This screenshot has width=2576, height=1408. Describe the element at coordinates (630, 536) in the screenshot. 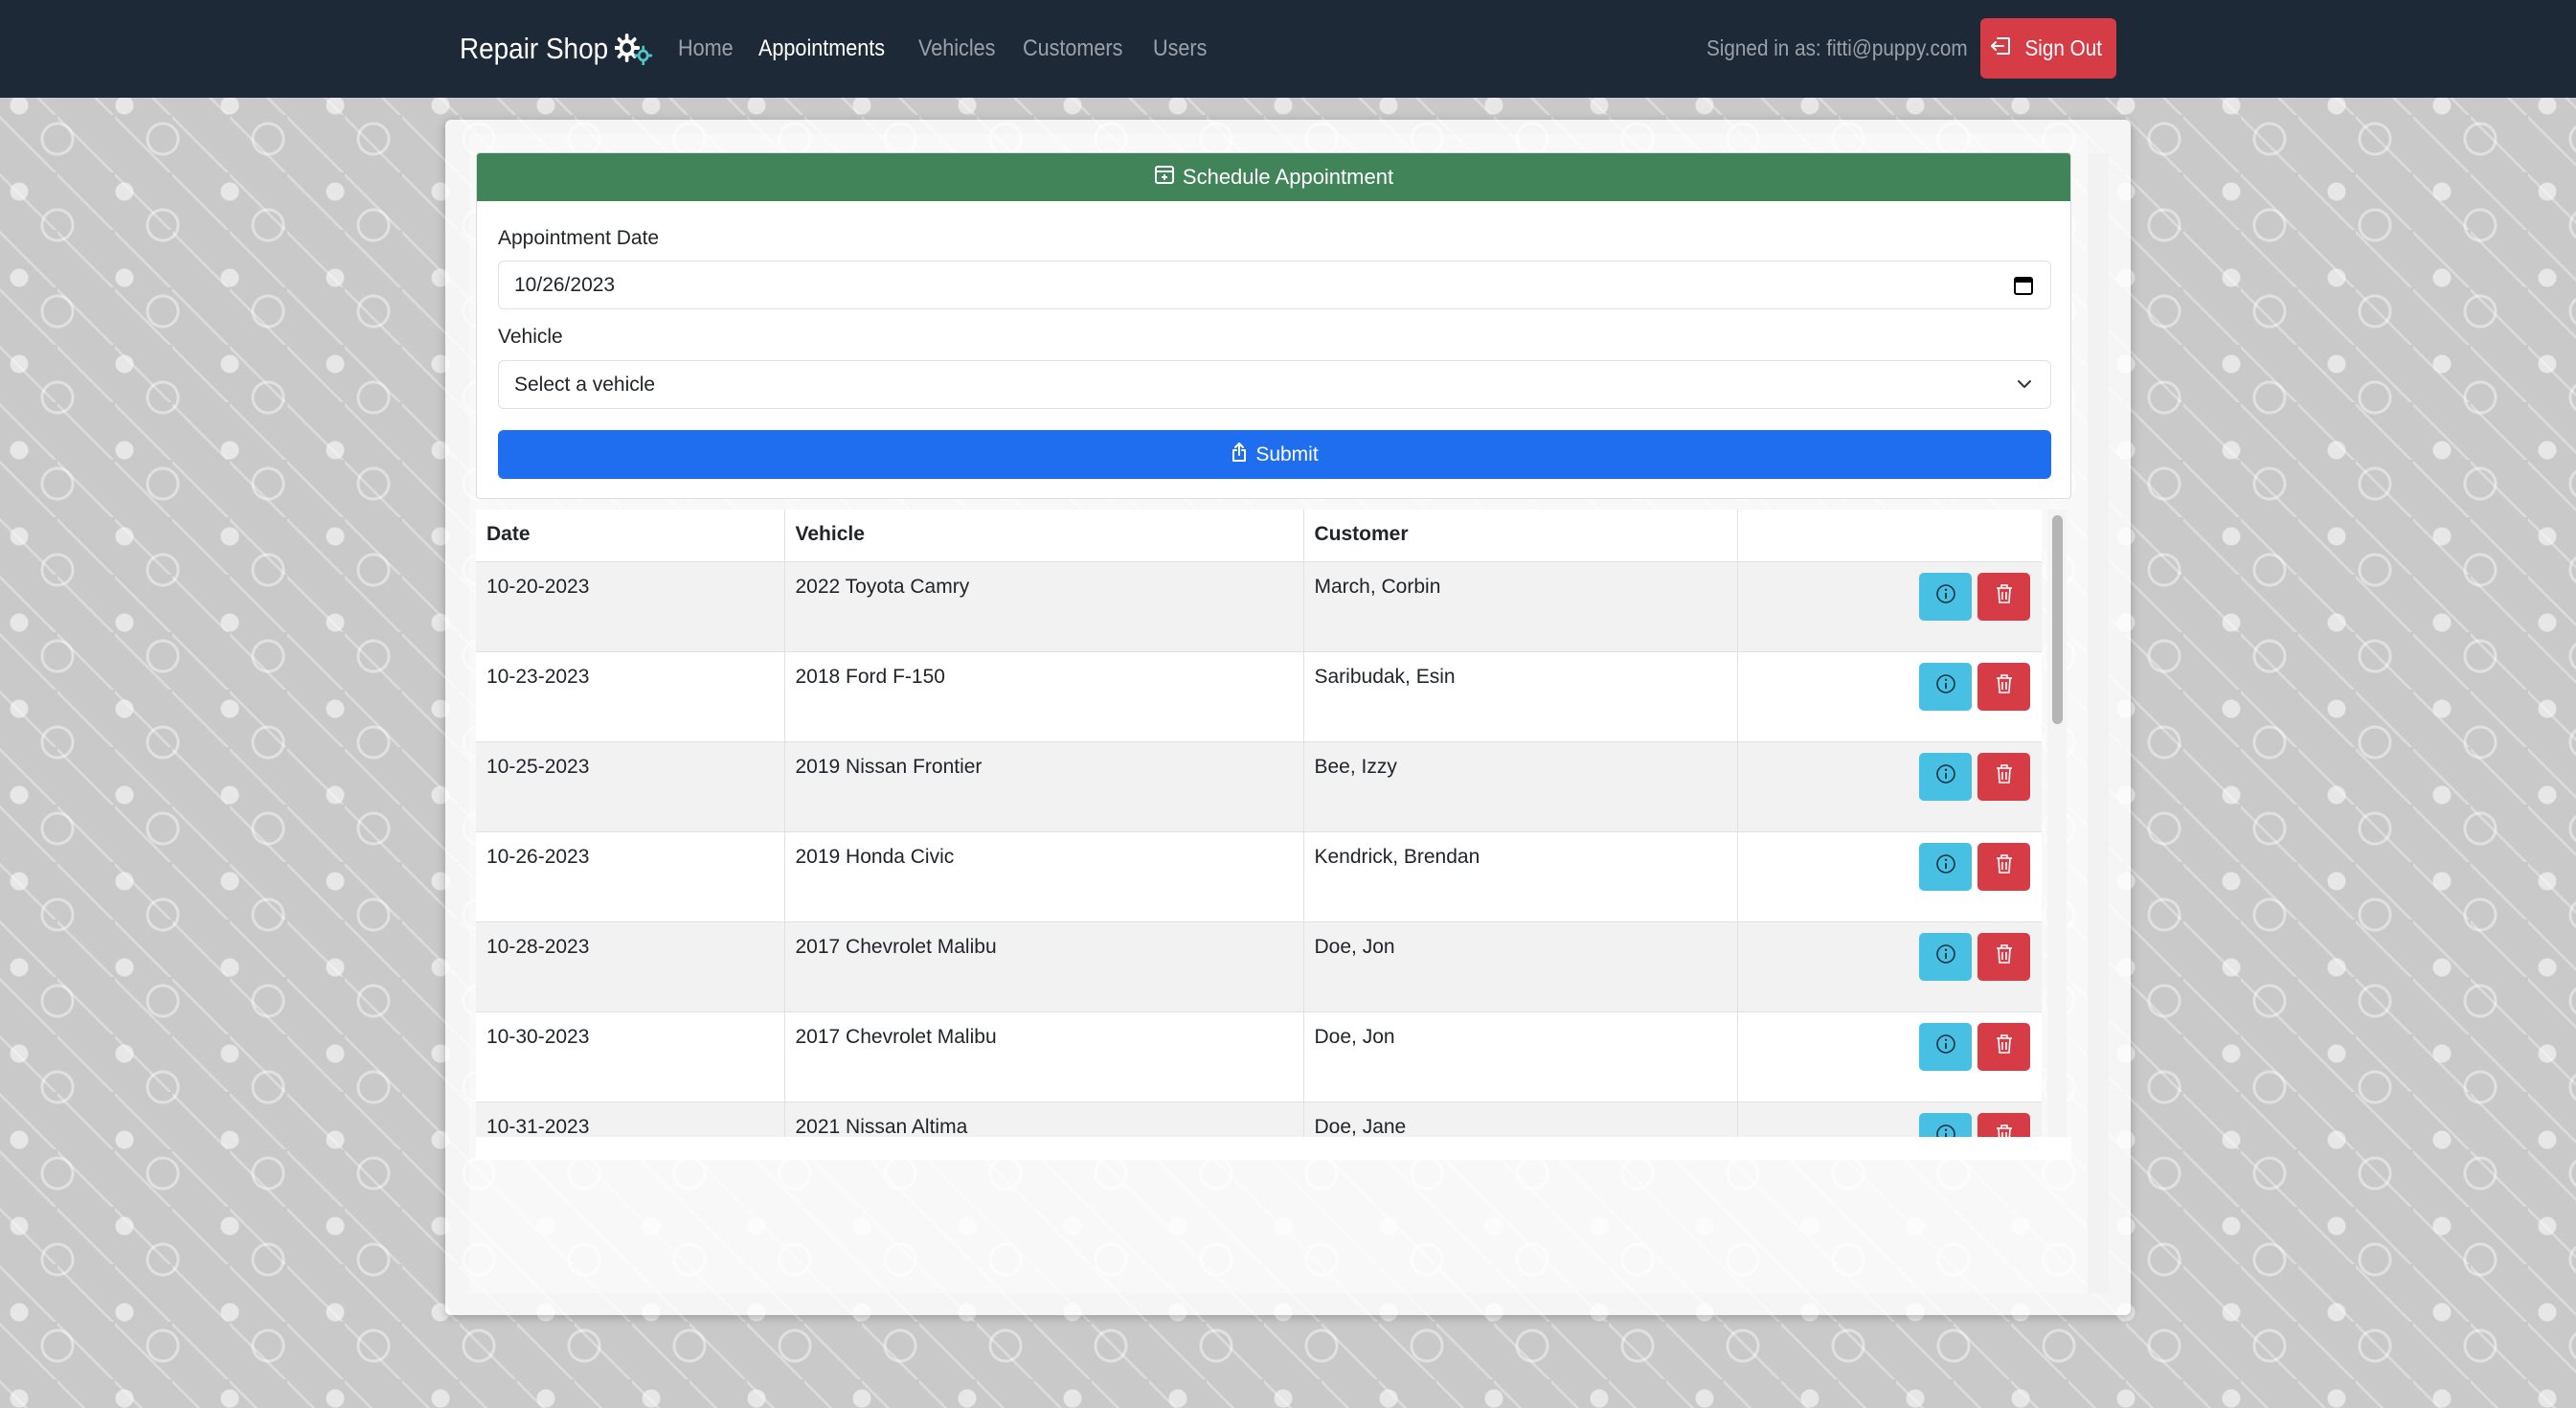

I see `column-header-date: Date` at that location.